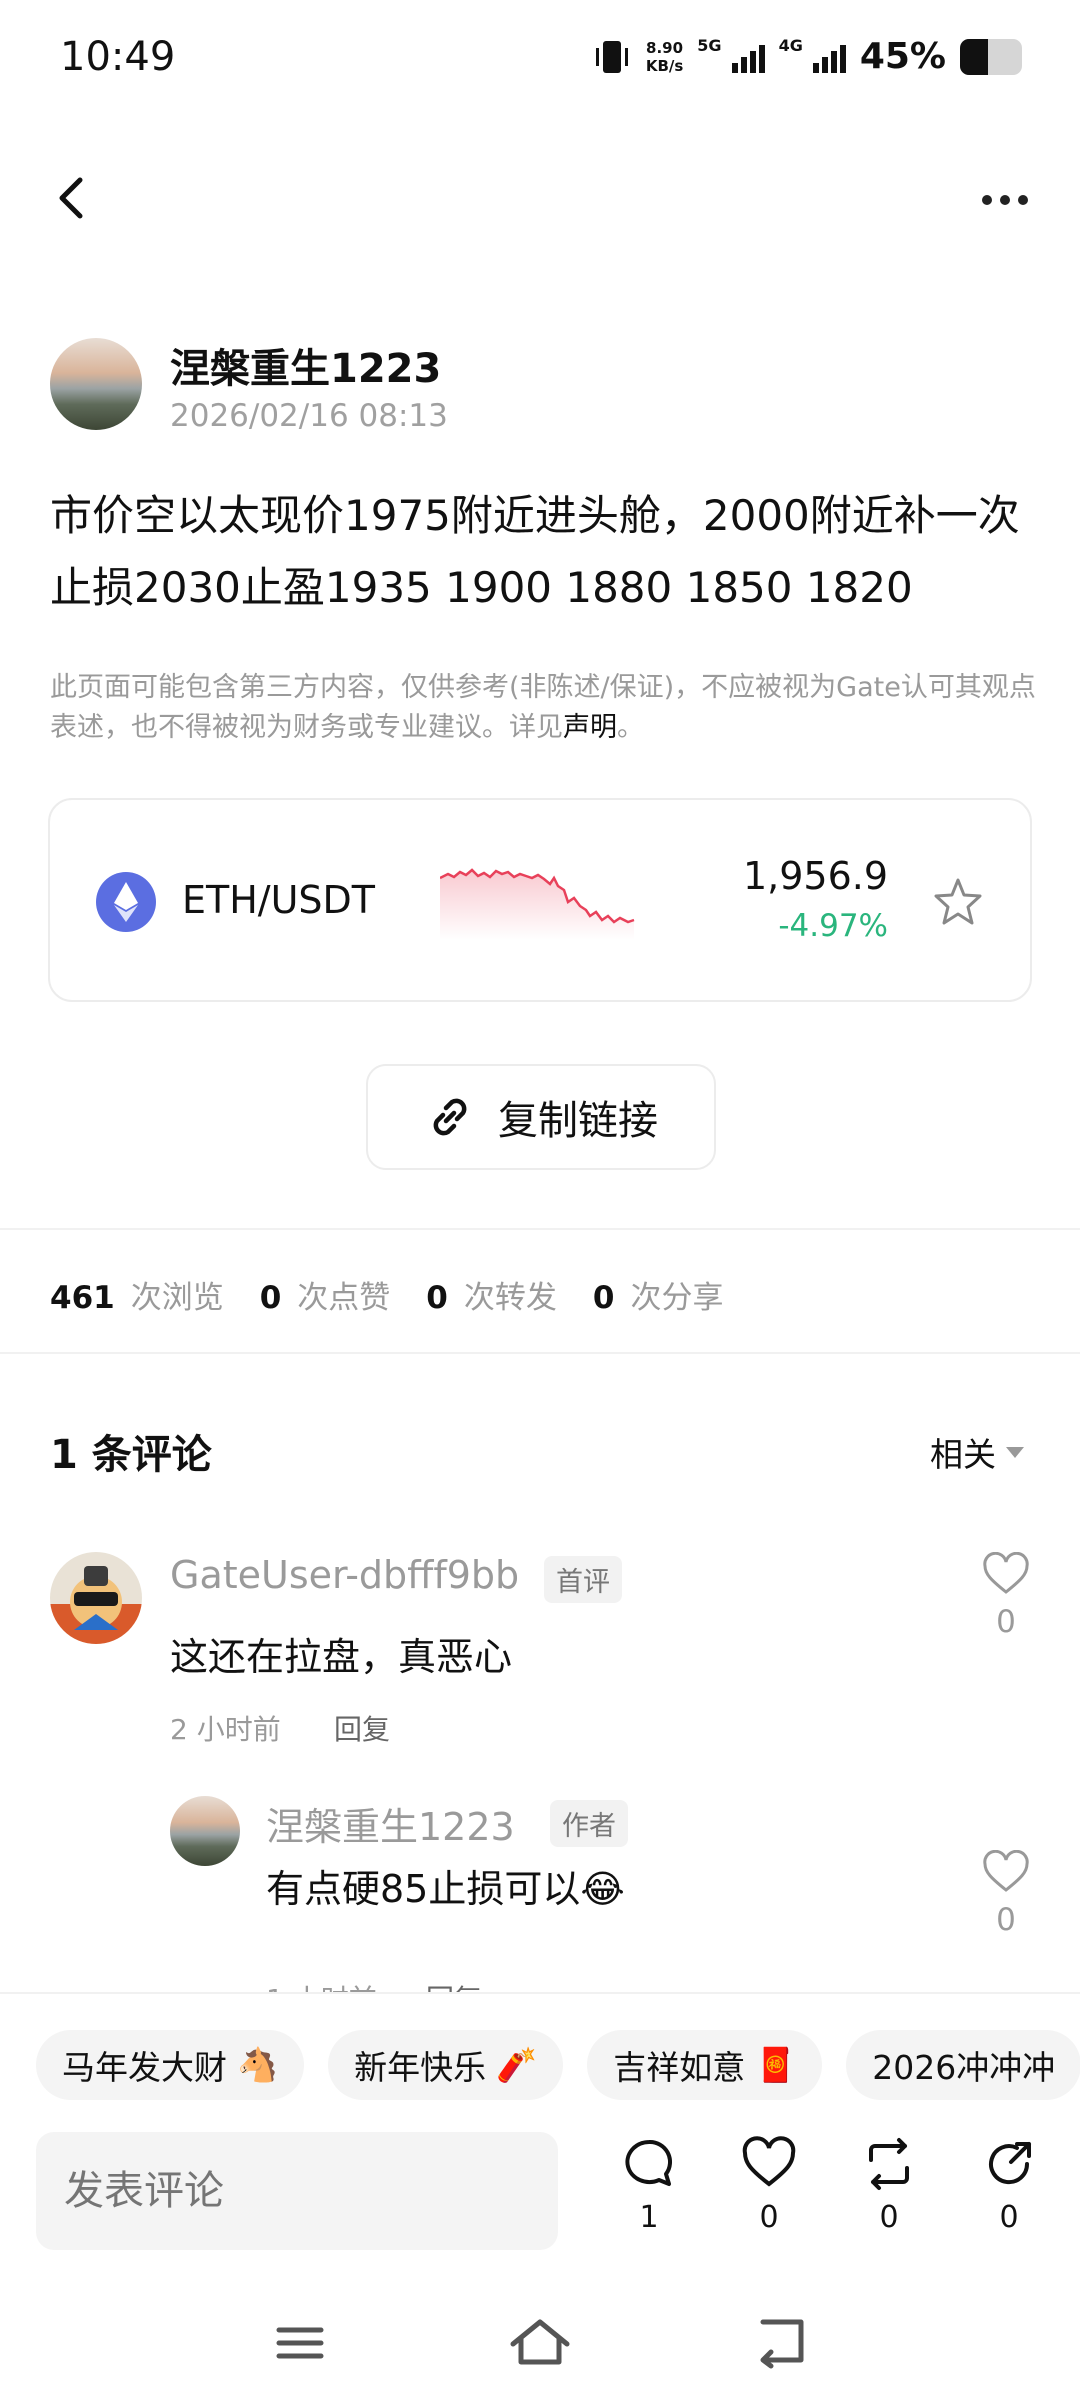  Describe the element at coordinates (118, 57) in the screenshot. I see `status-time: 10:49` at that location.